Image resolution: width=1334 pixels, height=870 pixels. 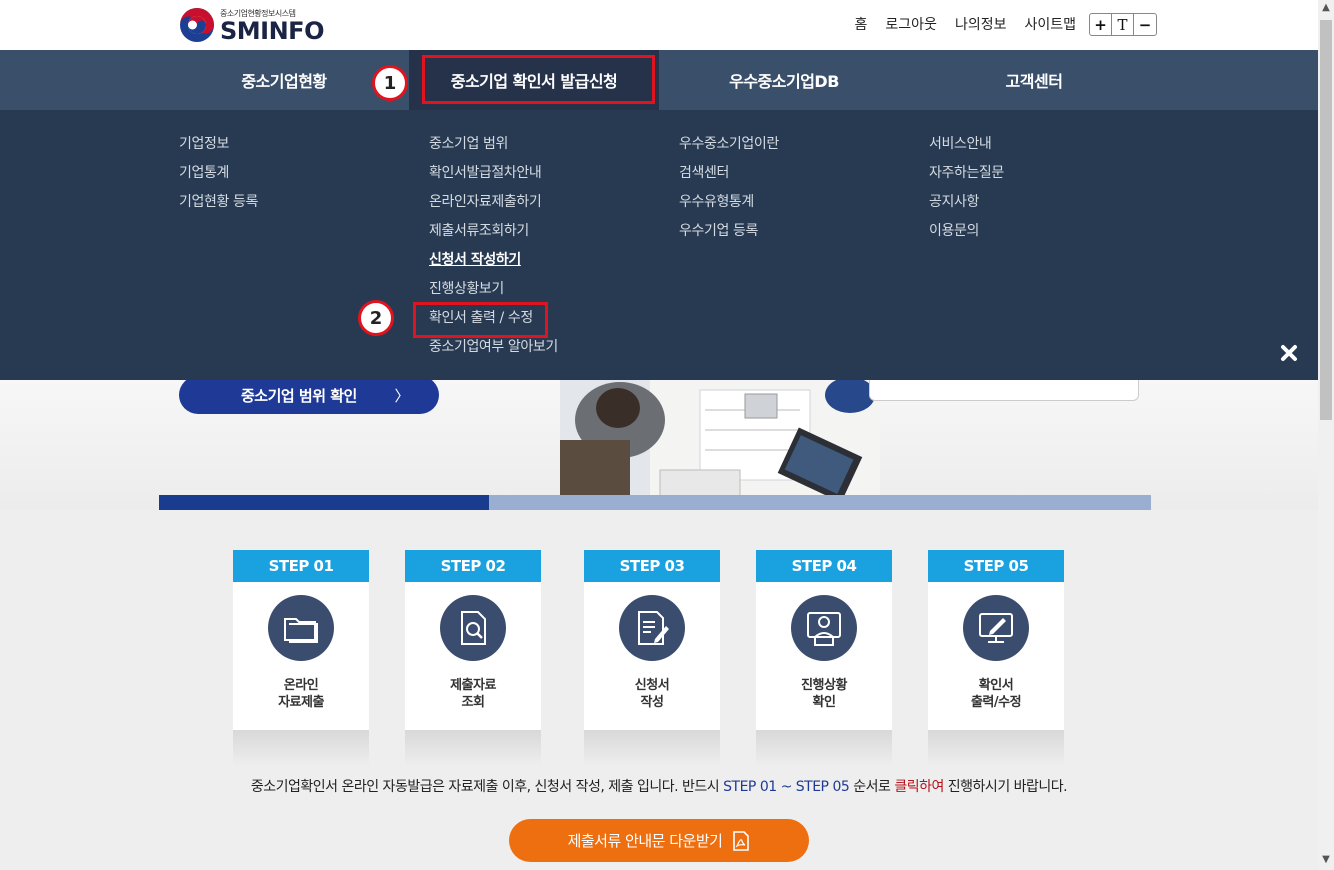 I want to click on menu-column-customer-center: 서비스안내 자주하는질문 공지사항 이용문의, so click(x=966, y=192).